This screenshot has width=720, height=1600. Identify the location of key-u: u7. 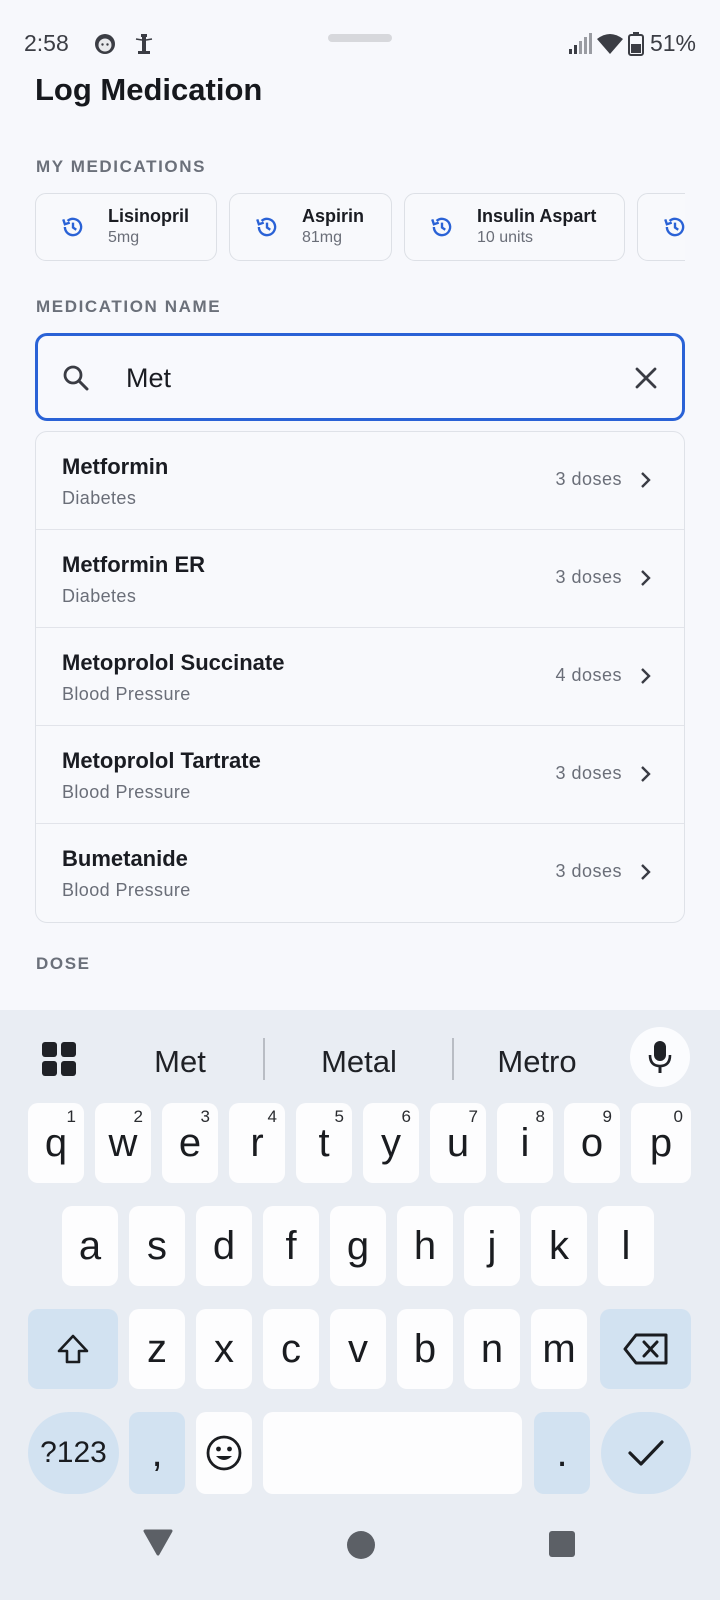
(458, 1143).